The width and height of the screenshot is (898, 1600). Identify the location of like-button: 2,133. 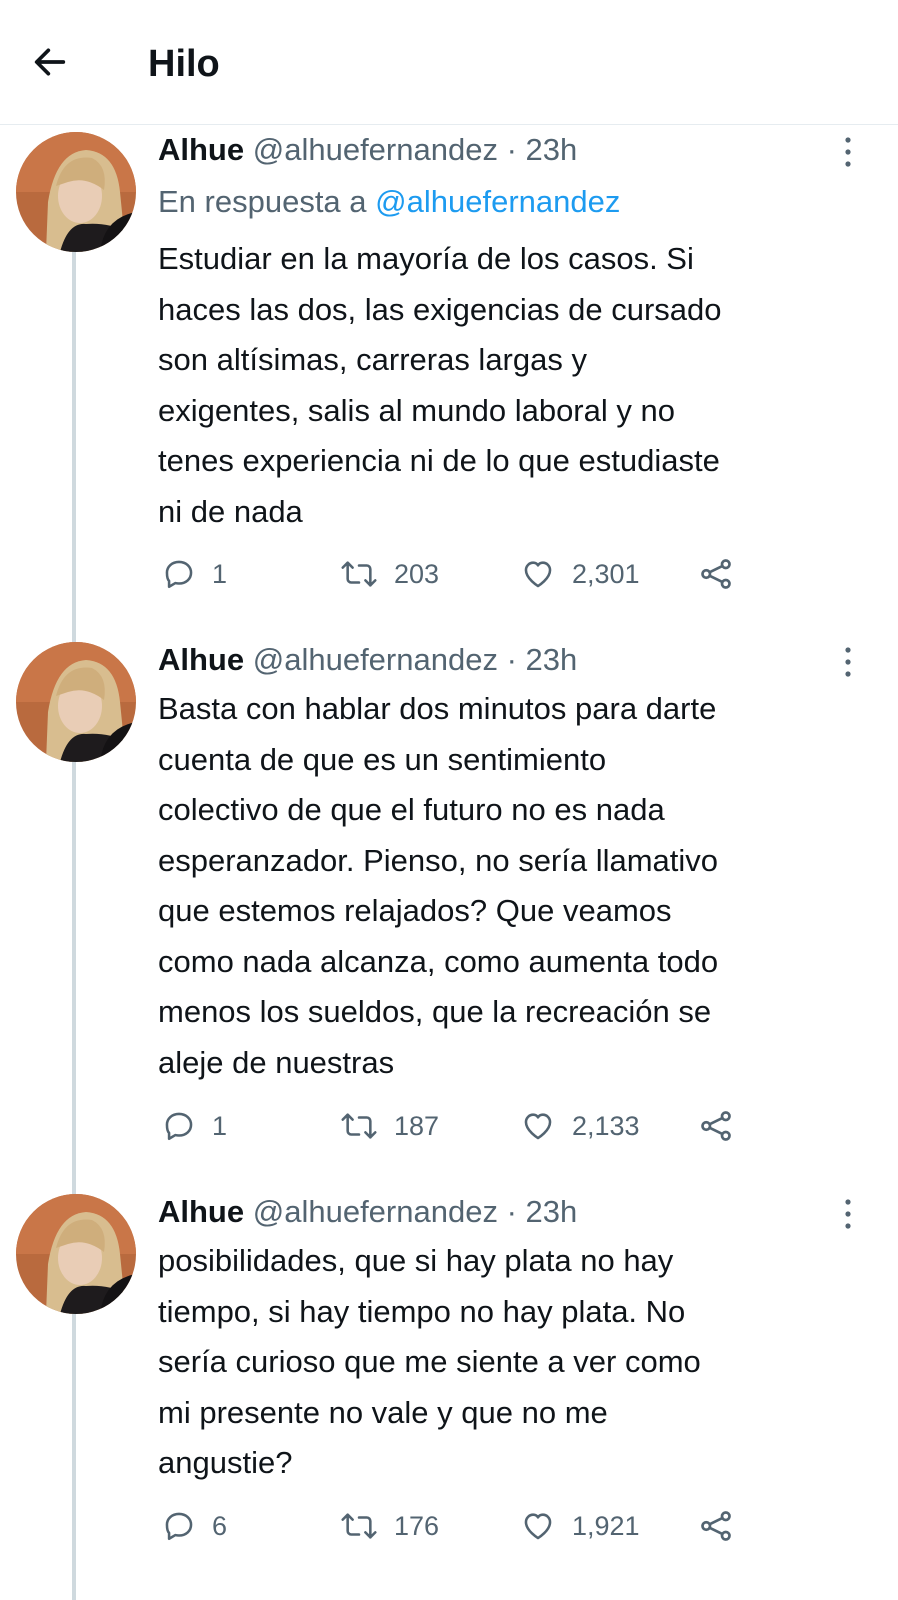
(580, 1126).